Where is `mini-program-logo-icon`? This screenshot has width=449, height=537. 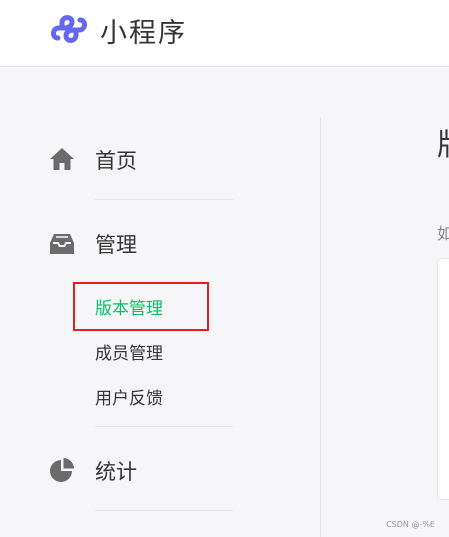 mini-program-logo-icon is located at coordinates (69, 29).